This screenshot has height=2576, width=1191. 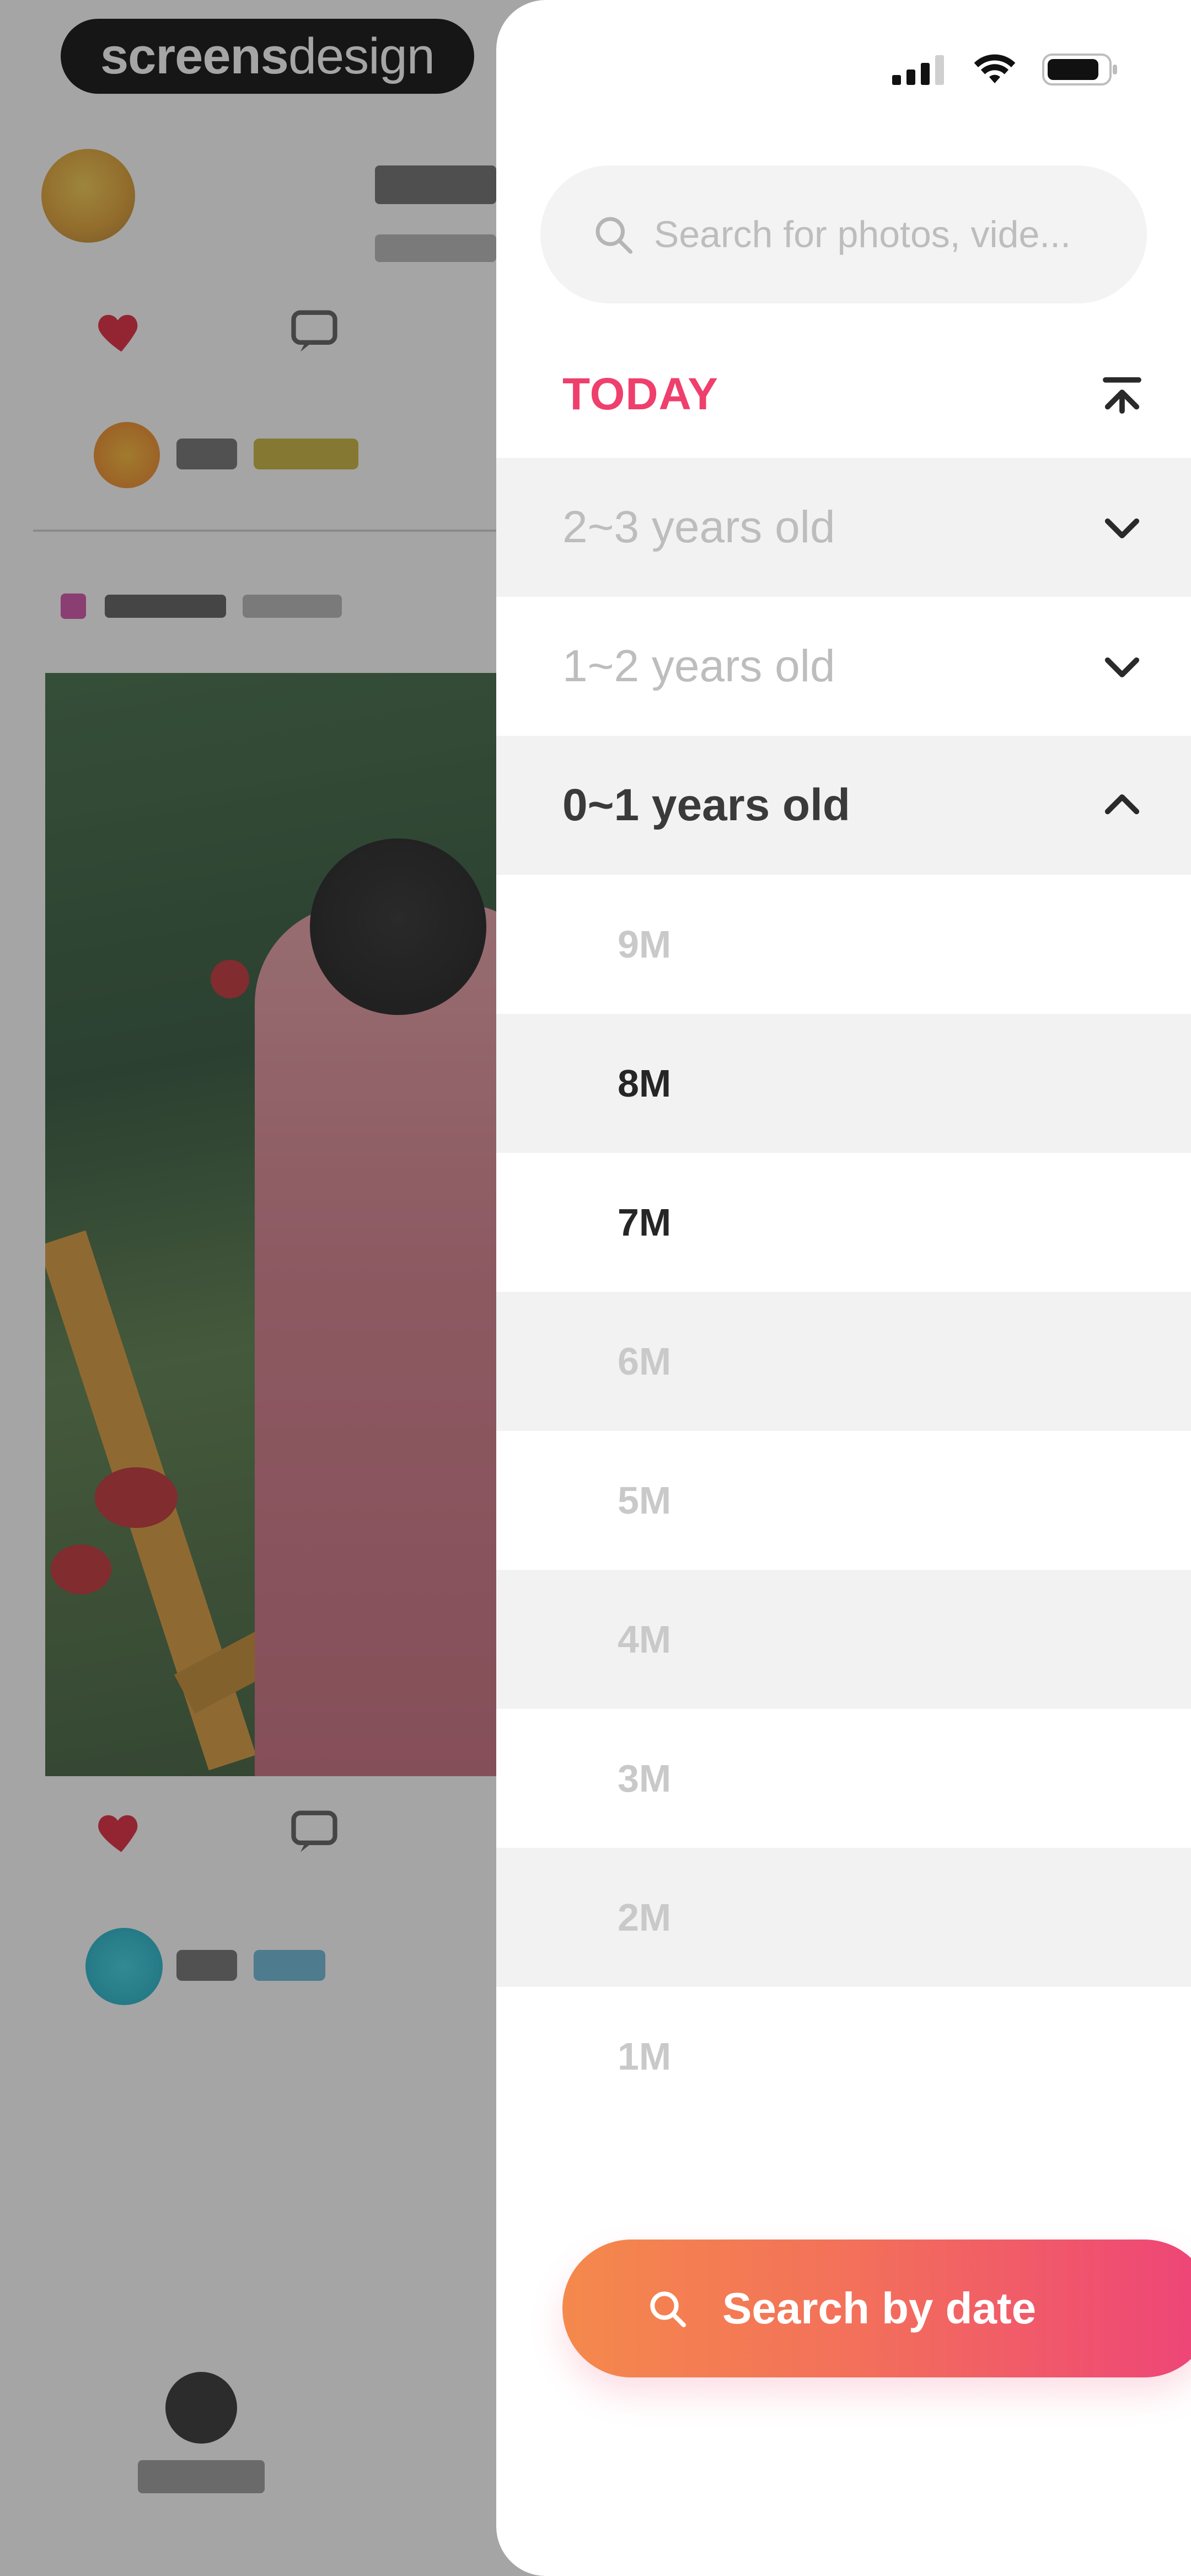 What do you see at coordinates (640, 394) in the screenshot?
I see `today-label: TODAY` at bounding box center [640, 394].